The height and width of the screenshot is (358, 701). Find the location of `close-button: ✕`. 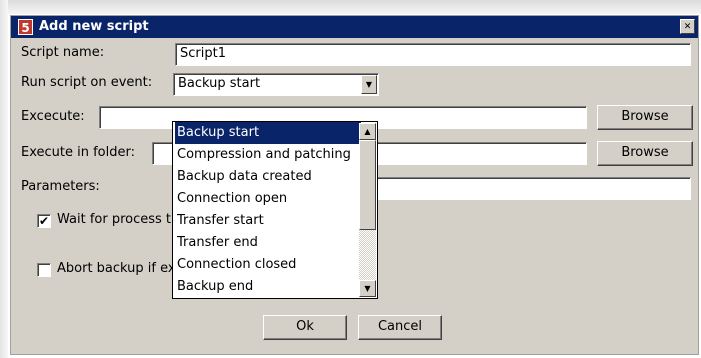

close-button: ✕ is located at coordinates (687, 26).